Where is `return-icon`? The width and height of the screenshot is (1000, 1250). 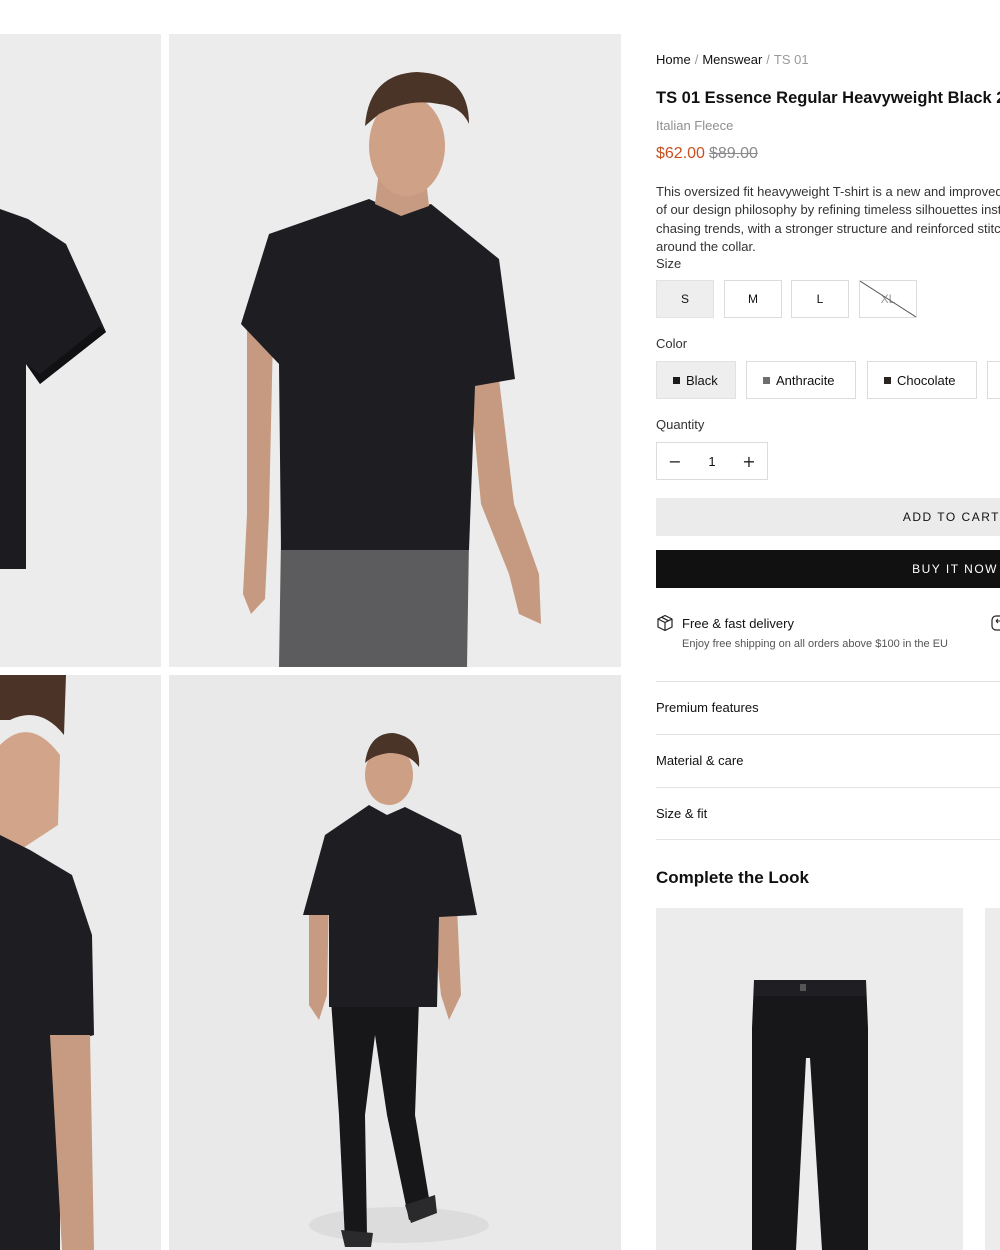 return-icon is located at coordinates (995, 623).